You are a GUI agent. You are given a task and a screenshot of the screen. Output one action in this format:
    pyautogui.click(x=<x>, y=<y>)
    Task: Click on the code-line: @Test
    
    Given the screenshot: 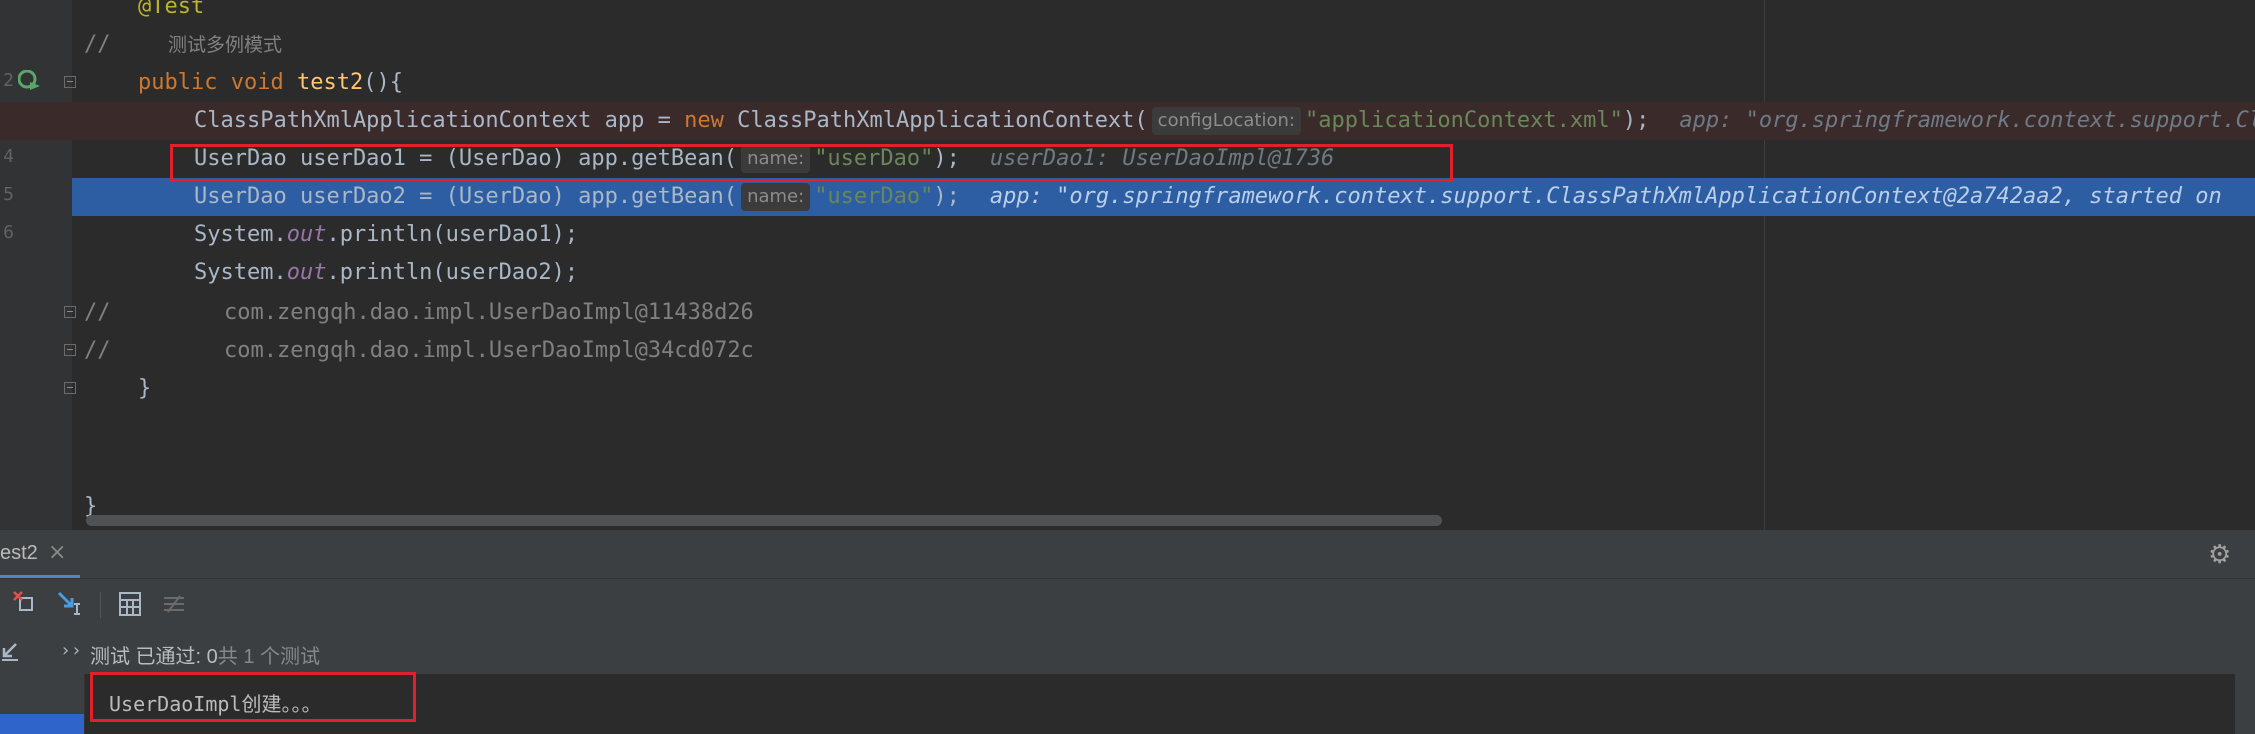 What is the action you would take?
    pyautogui.click(x=1127, y=13)
    